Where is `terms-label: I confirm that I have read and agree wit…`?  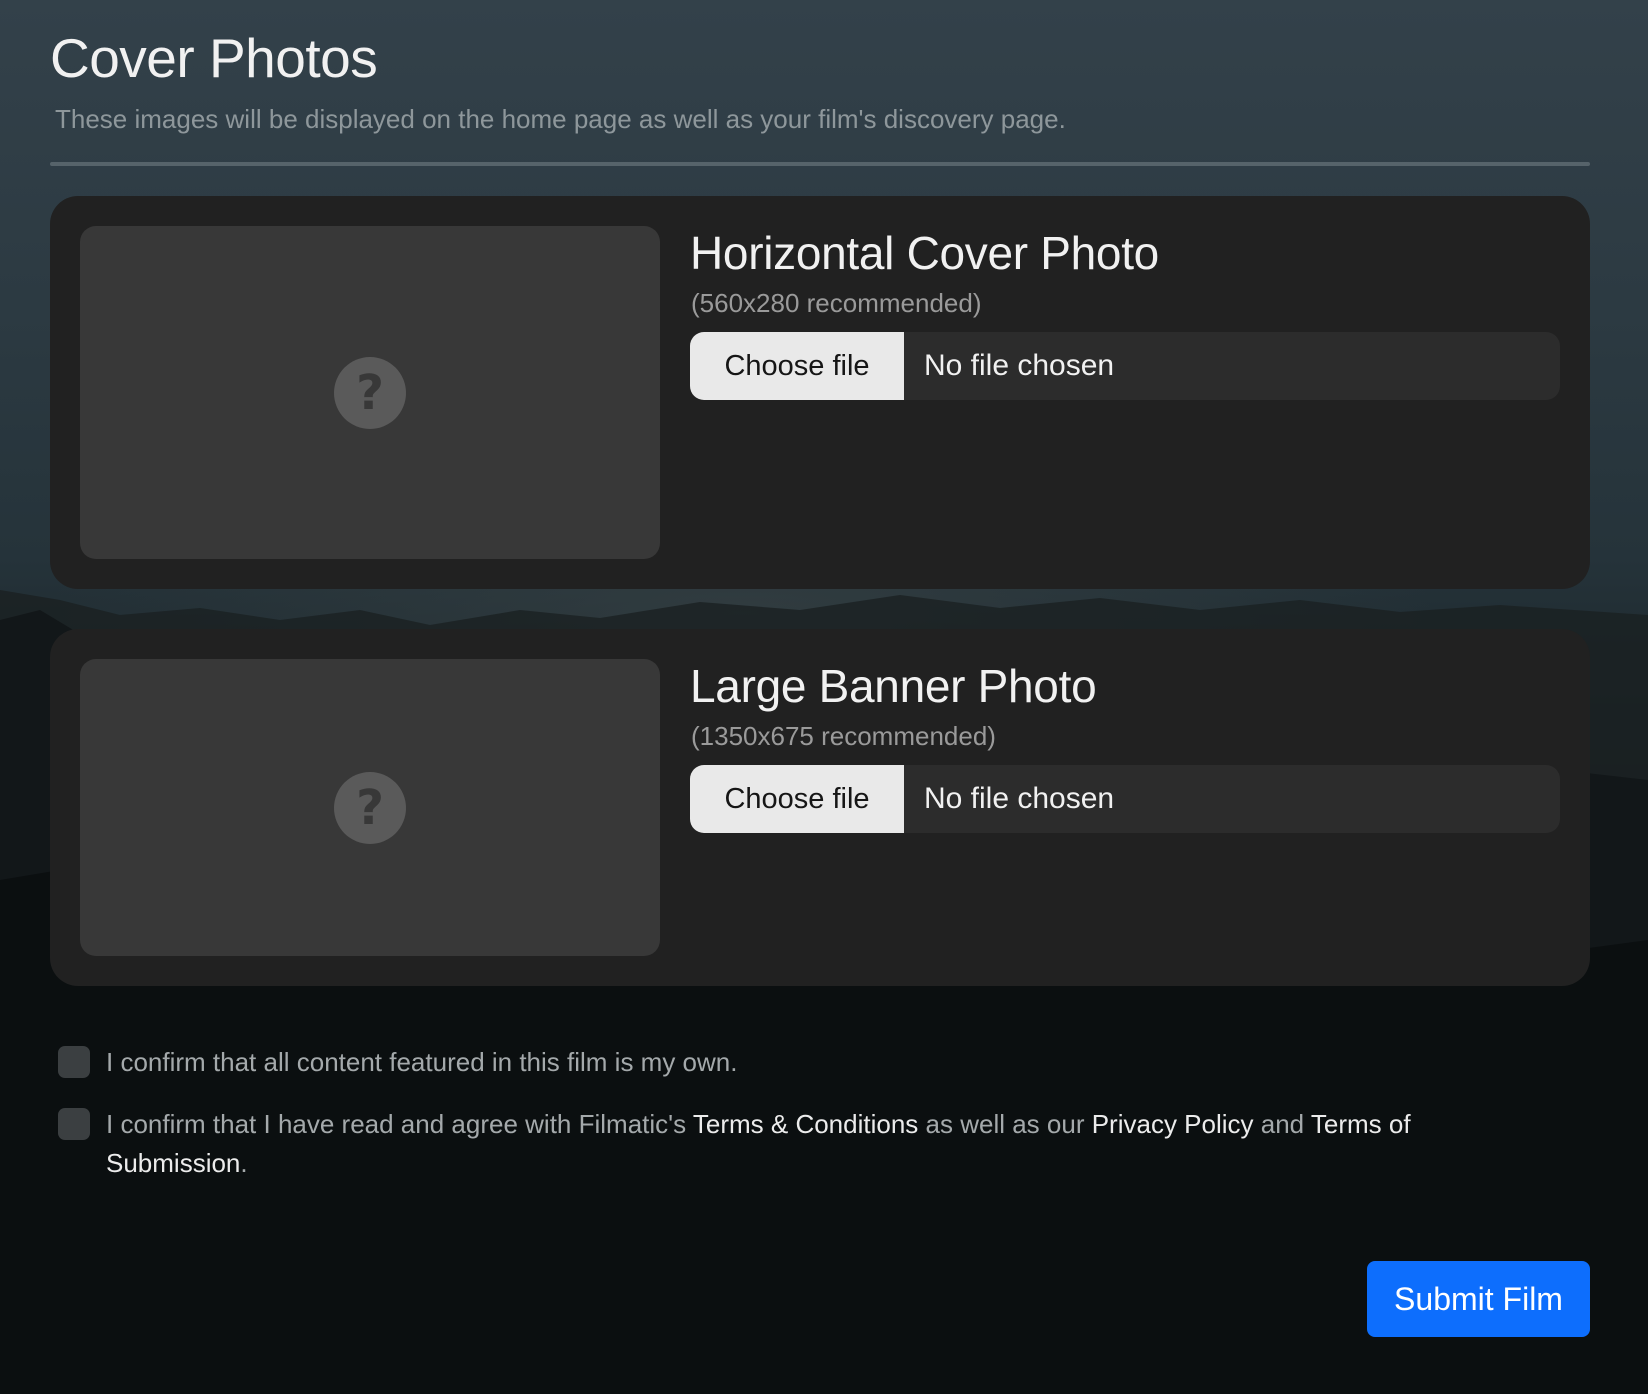 terms-label: I confirm that I have read and agree wit… is located at coordinates (816, 1144).